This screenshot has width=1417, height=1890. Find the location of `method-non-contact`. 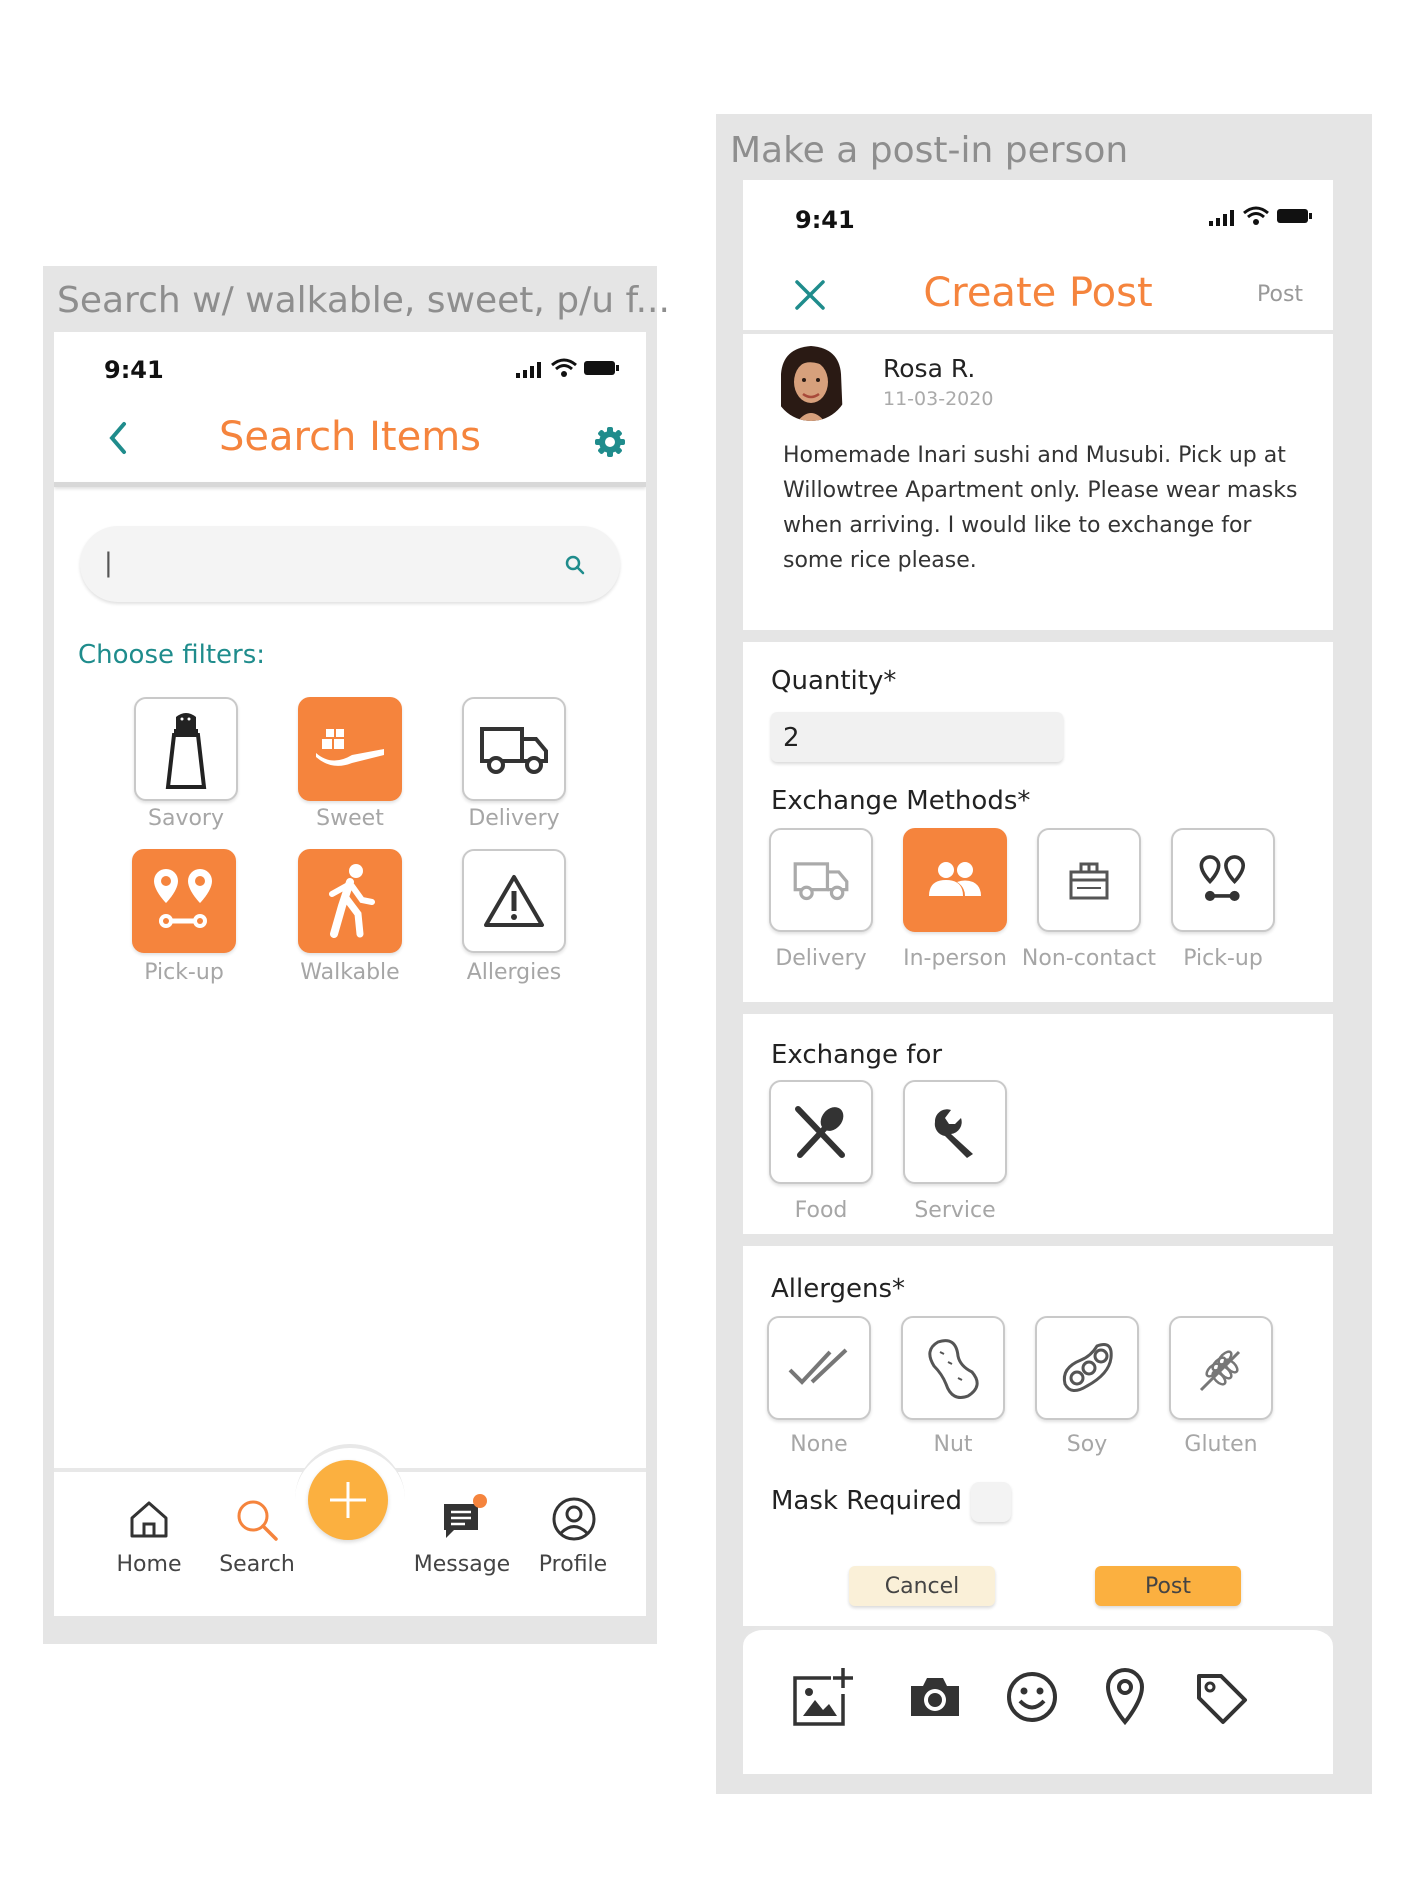

method-non-contact is located at coordinates (1089, 880).